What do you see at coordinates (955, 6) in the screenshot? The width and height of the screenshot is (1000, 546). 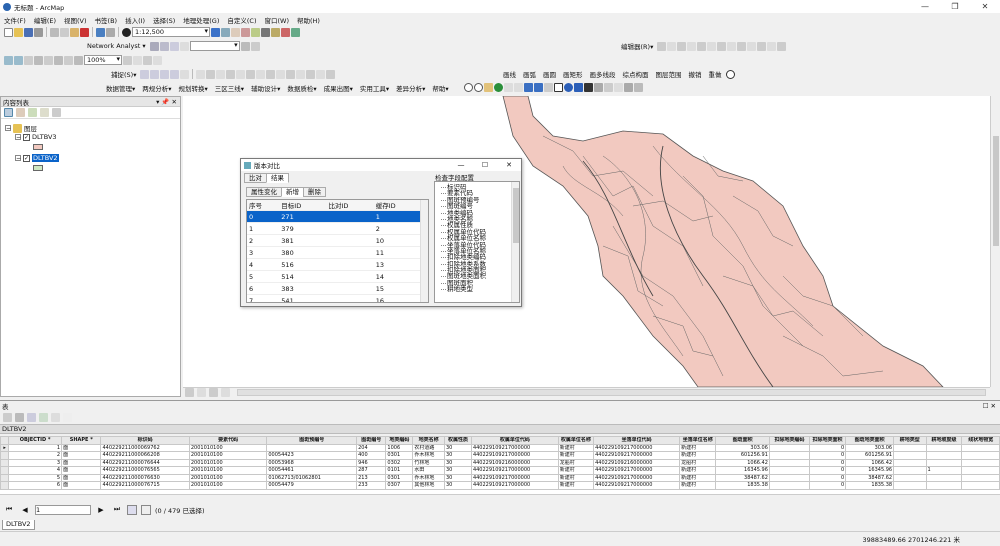 I see `maximize-button: ❐` at bounding box center [955, 6].